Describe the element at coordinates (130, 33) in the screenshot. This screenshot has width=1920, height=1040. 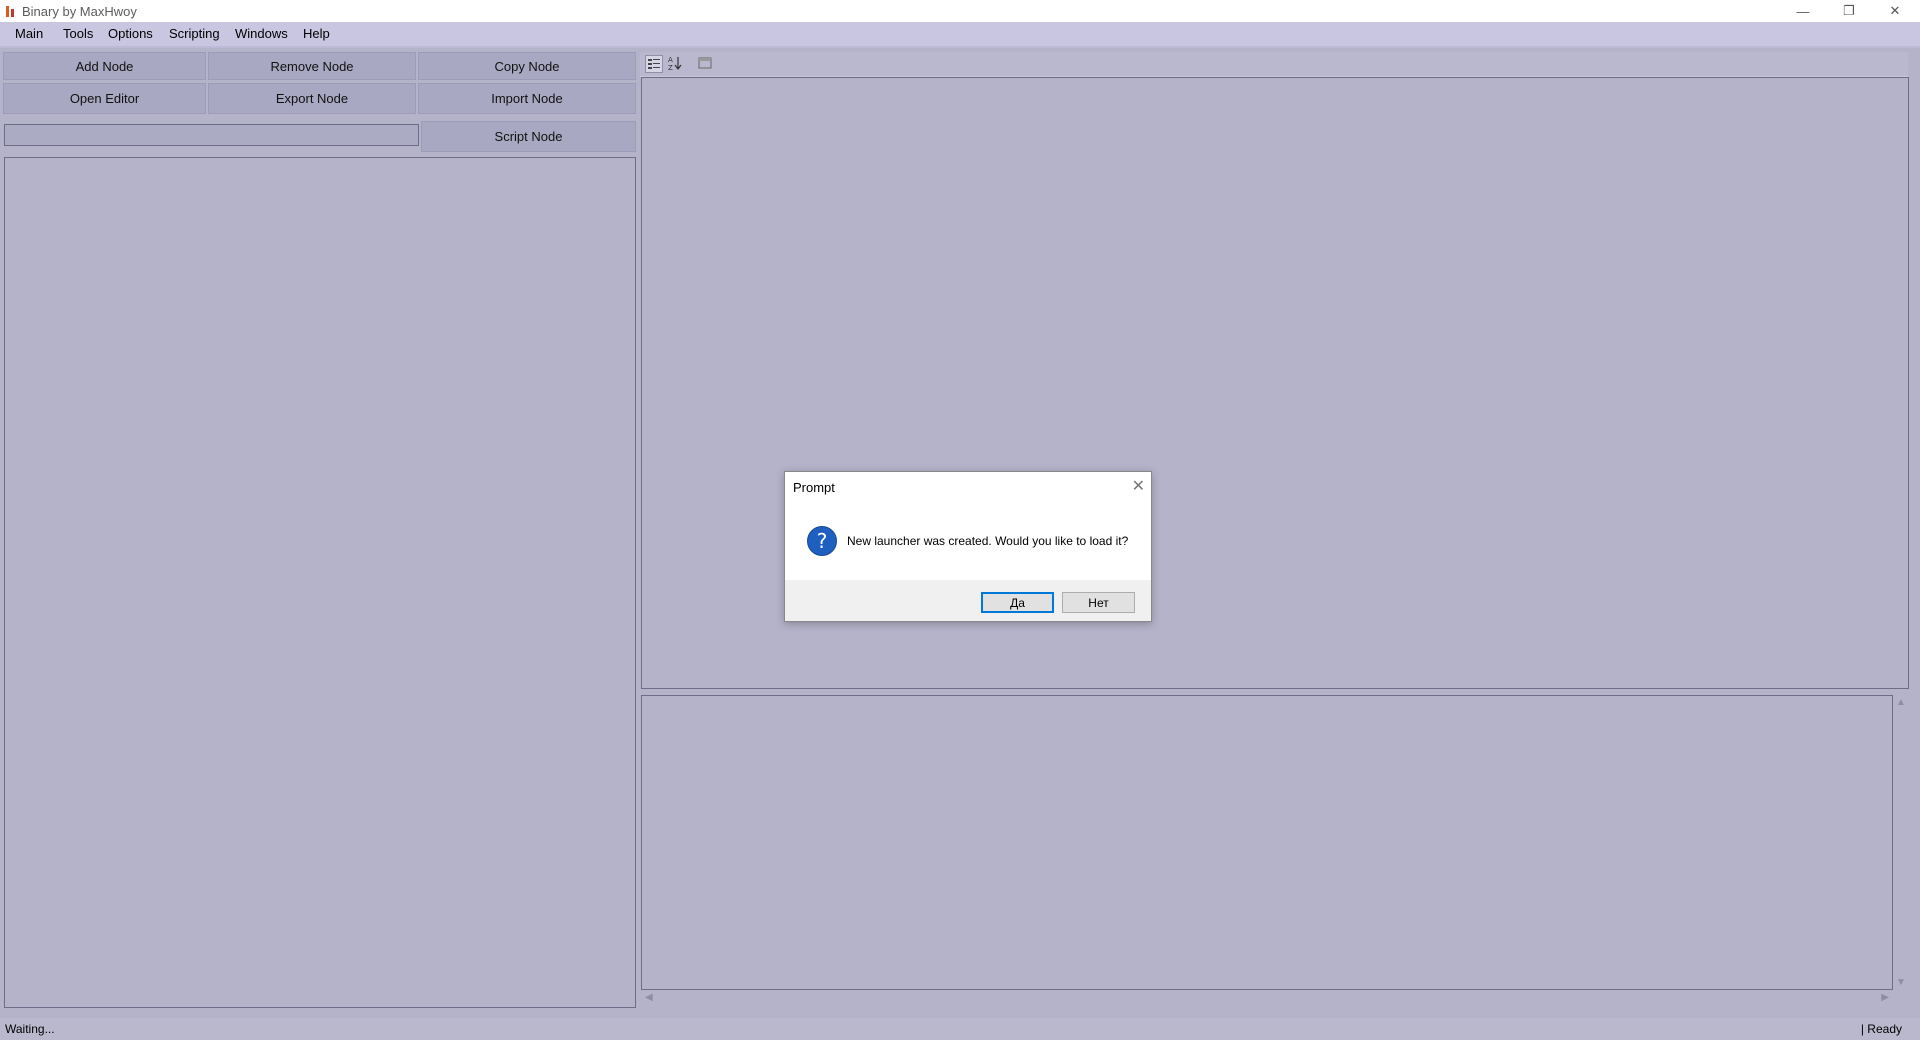
I see `menu-options: Options` at that location.